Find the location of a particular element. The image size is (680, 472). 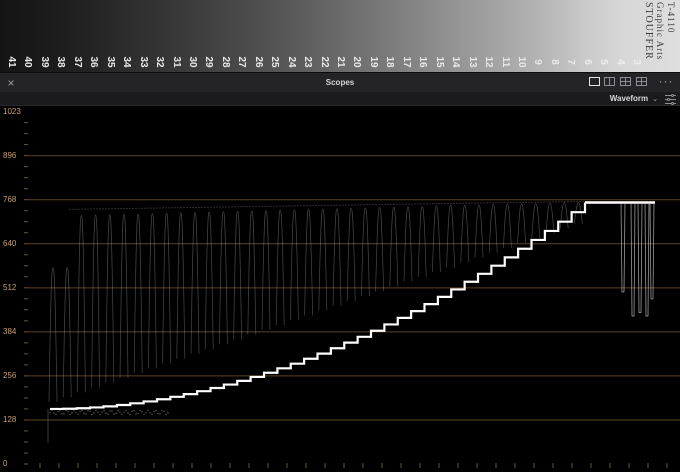

grid-view-icon is located at coordinates (641, 81).